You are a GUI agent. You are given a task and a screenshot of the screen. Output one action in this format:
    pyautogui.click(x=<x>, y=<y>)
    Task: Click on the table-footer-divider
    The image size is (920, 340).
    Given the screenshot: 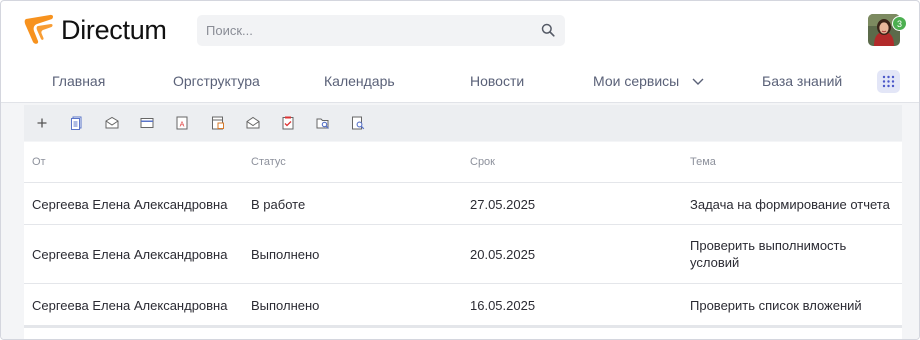 What is the action you would take?
    pyautogui.click(x=463, y=327)
    